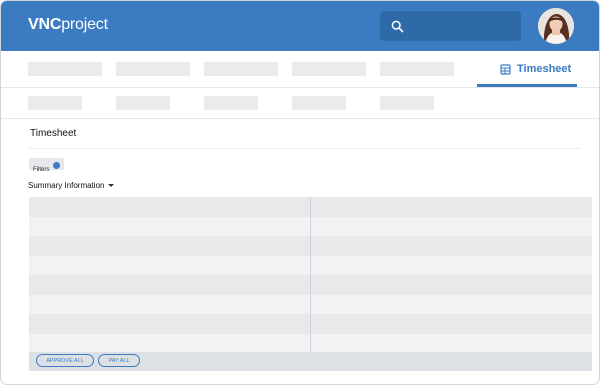 The height and width of the screenshot is (385, 600). What do you see at coordinates (111, 186) in the screenshot?
I see `caret-down-icon` at bounding box center [111, 186].